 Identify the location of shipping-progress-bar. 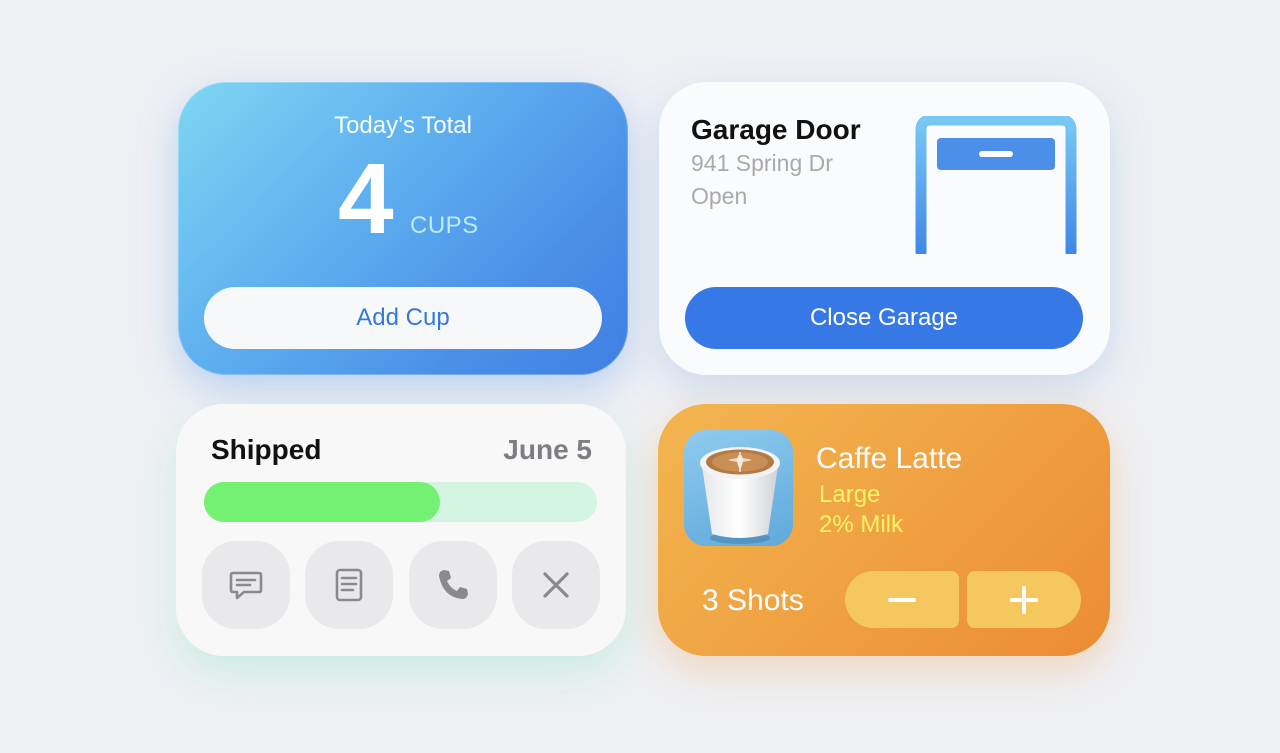
(400, 502).